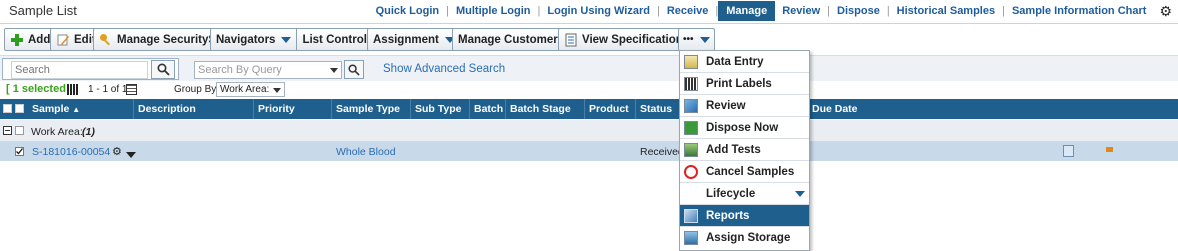  I want to click on column-header-sample: Sample ▲, so click(56, 109).